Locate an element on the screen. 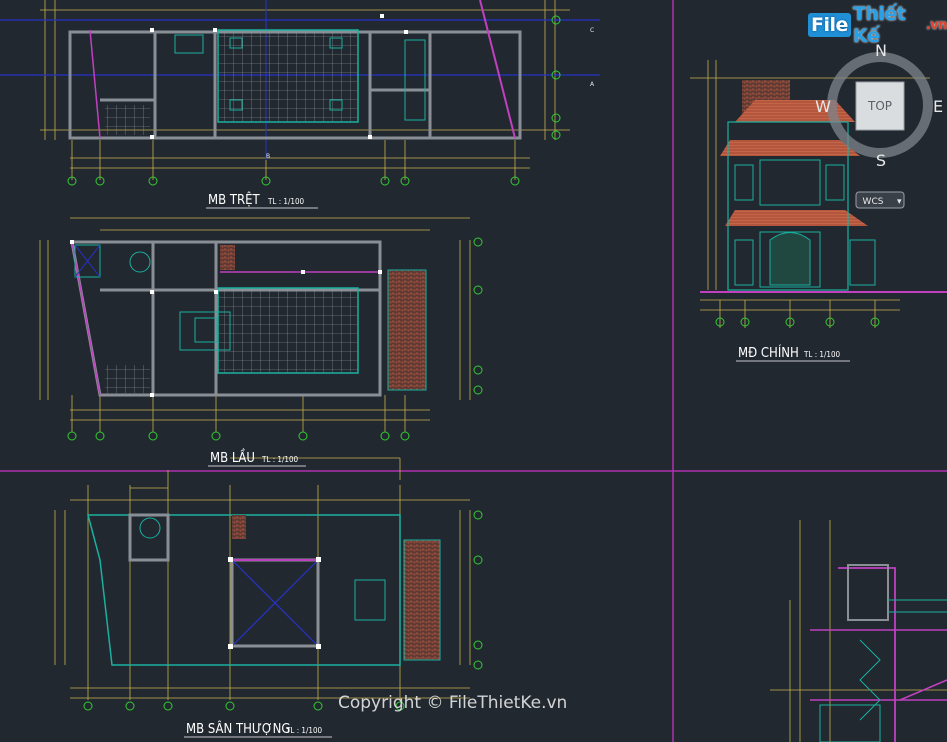  chevron-down-icon: ▾ is located at coordinates (899, 202).